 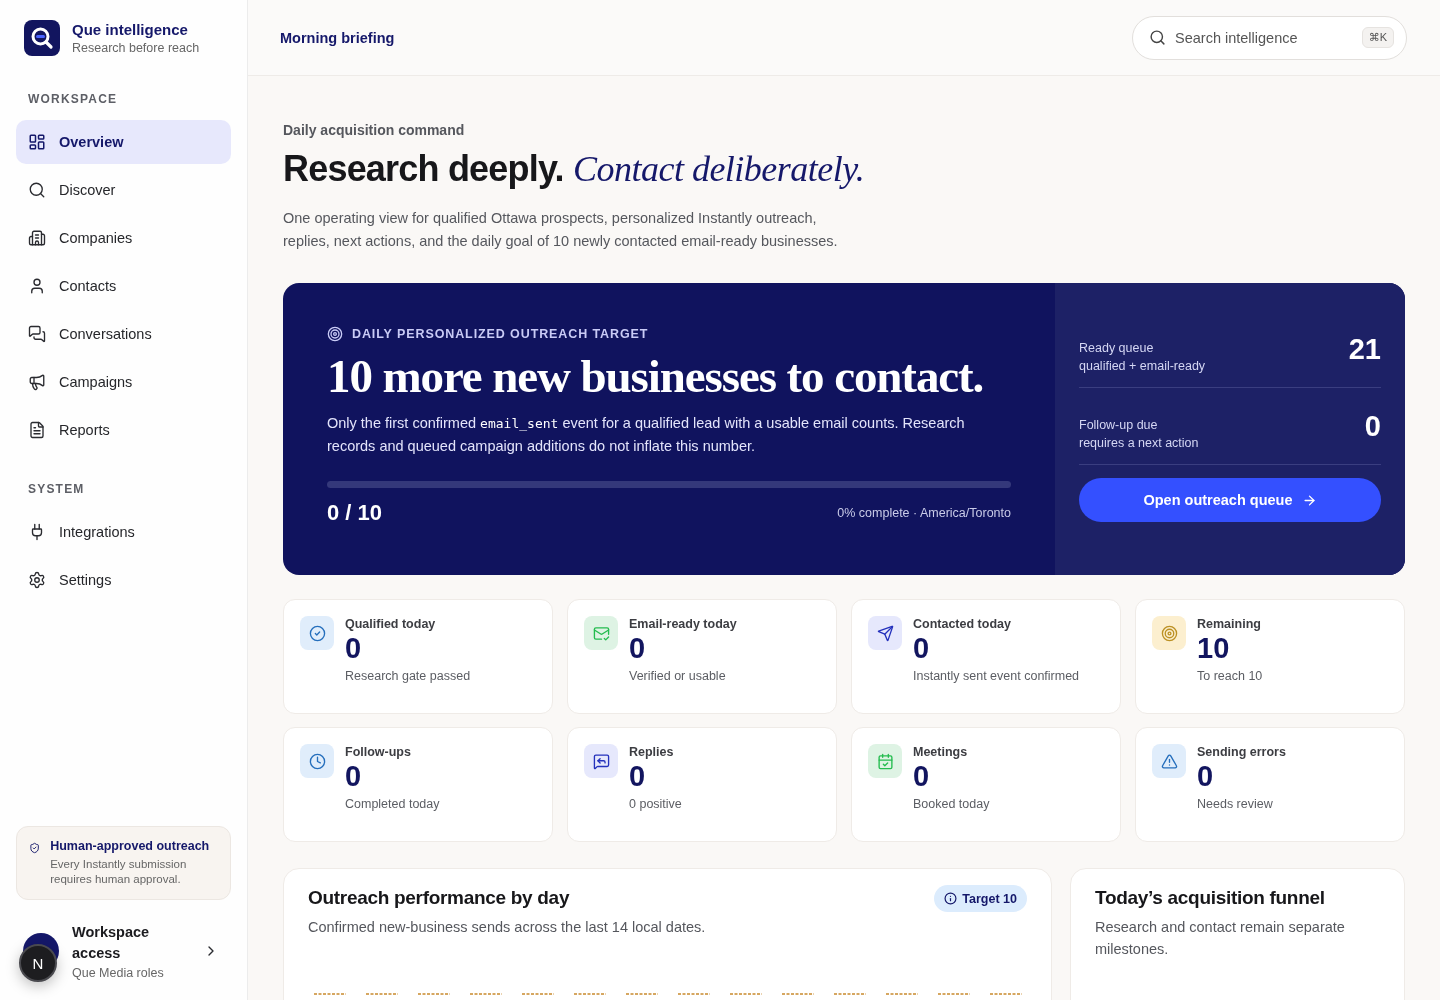 I want to click on notice-title: Human-approved outreach, so click(x=130, y=846).